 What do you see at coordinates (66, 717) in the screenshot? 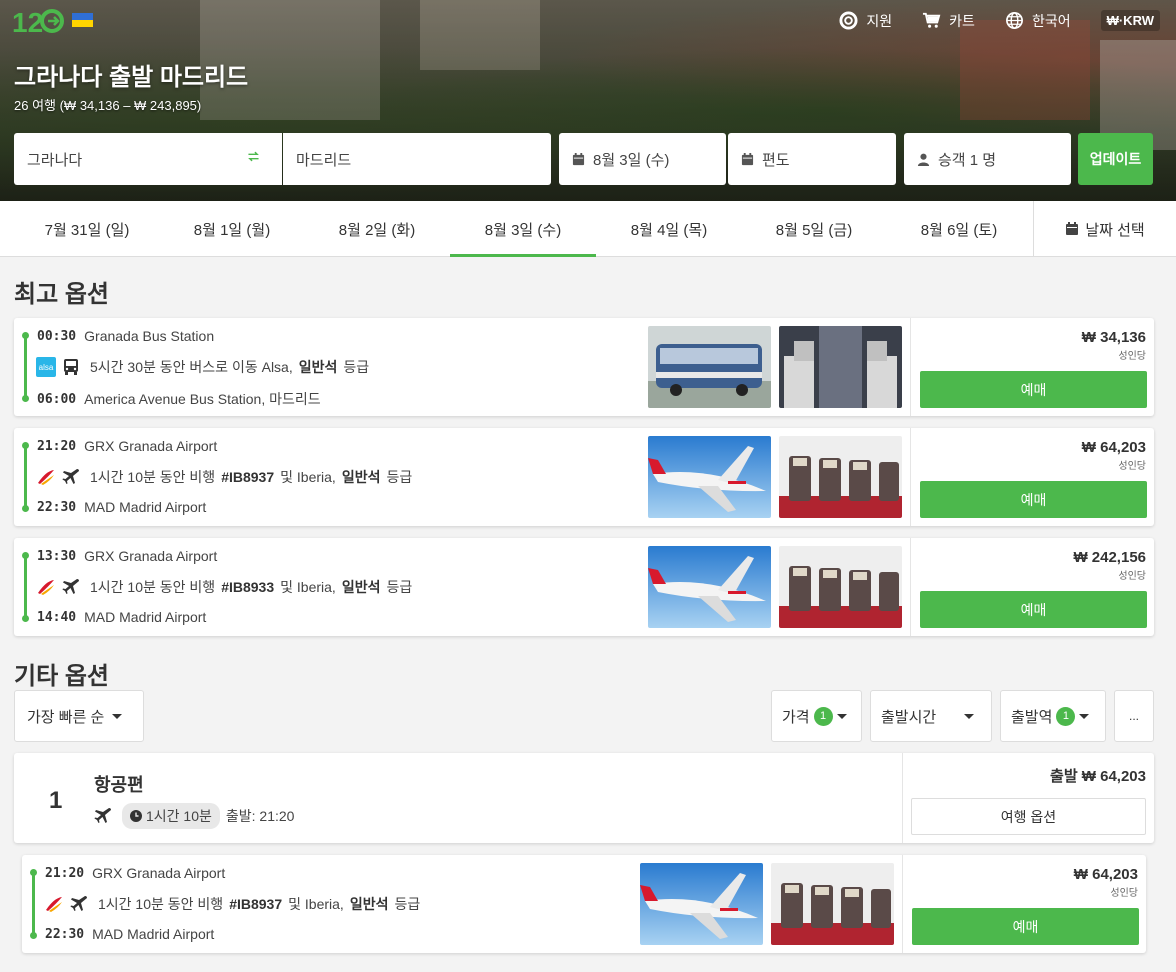
I see `sort-label: 가장 빠른 순` at bounding box center [66, 717].